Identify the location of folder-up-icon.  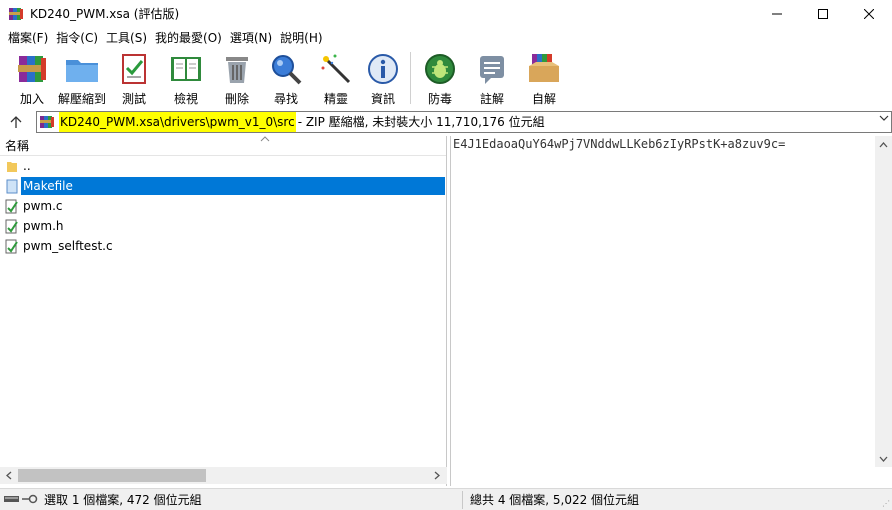
(11, 166).